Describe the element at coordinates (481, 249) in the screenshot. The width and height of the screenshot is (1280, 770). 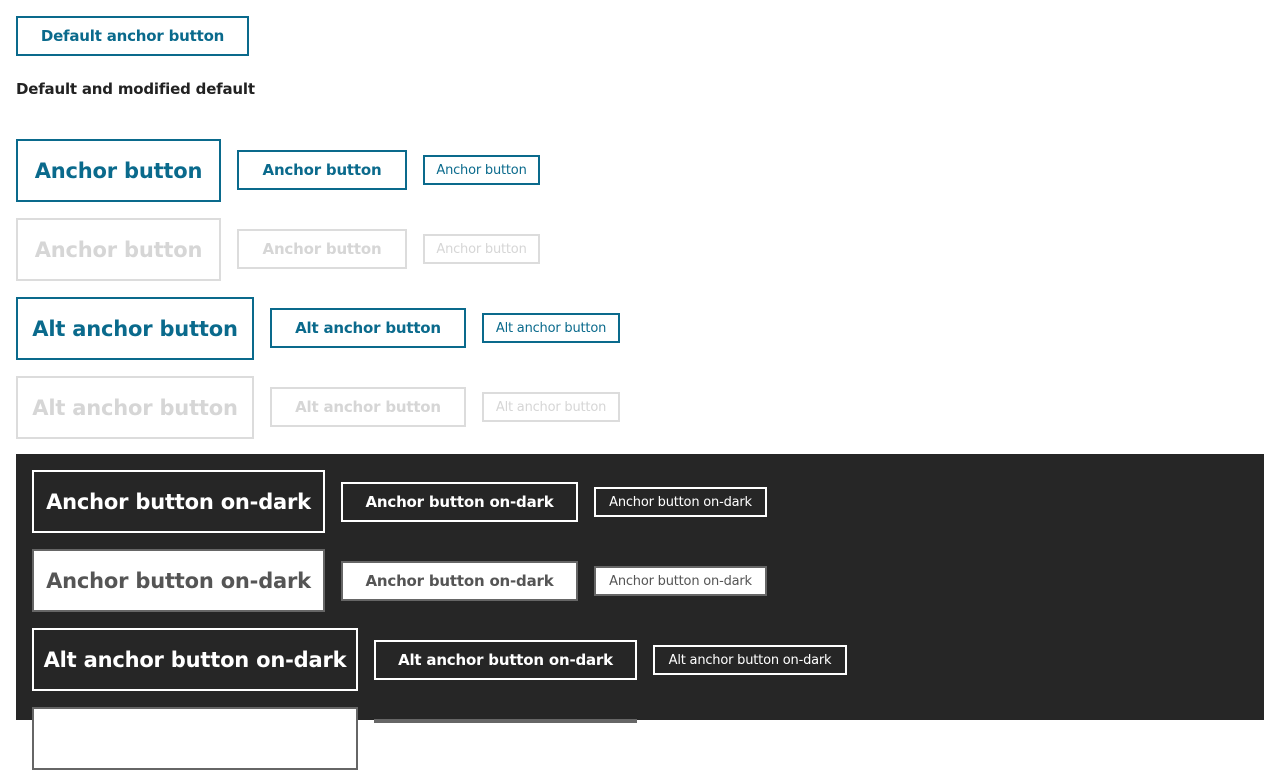
I see `anchor-button-small-disabled: Anchor button` at that location.